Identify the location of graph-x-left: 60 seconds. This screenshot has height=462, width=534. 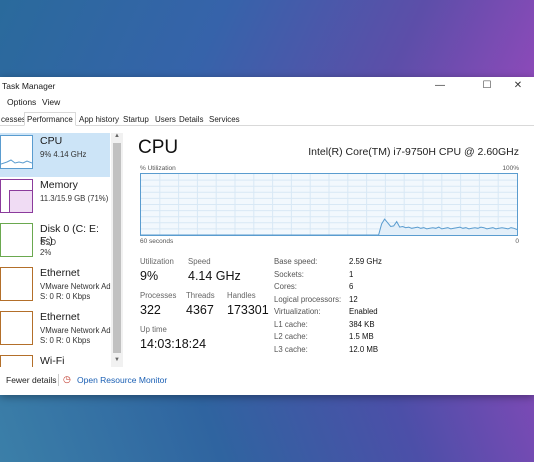
(157, 241).